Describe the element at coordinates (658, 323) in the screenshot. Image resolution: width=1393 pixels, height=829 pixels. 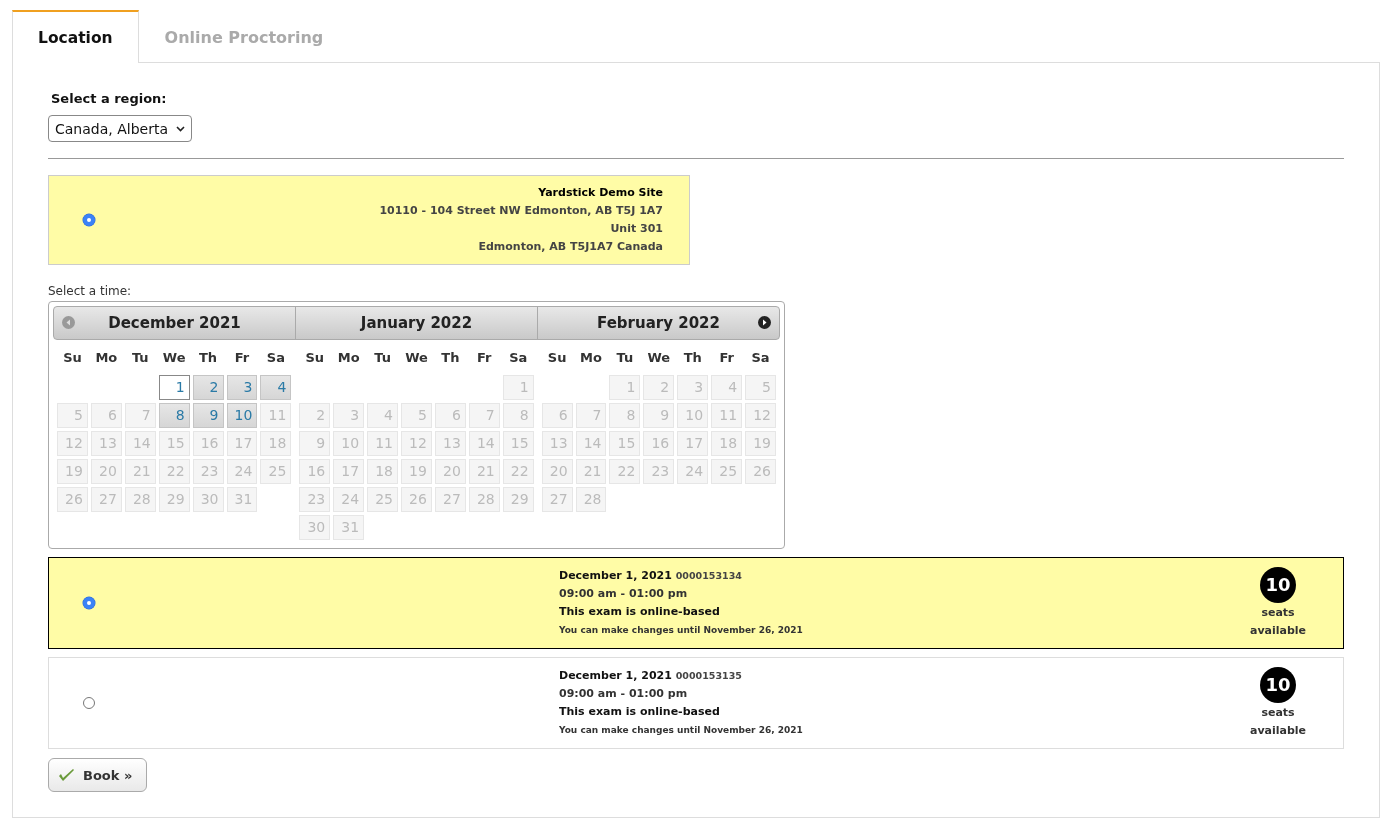
I see `month-title: February 2022` at that location.